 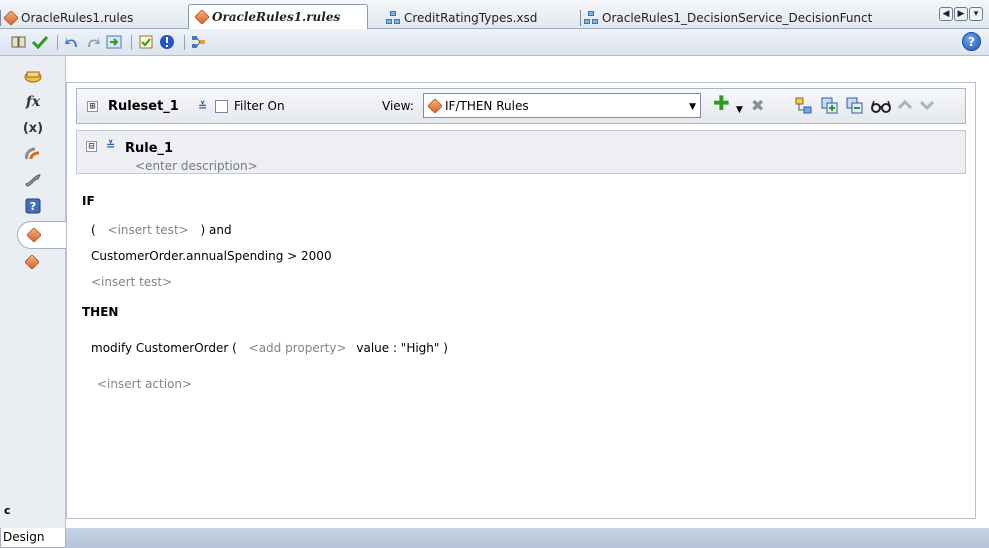 I want to click on filter-checkbox, so click(x=221, y=106).